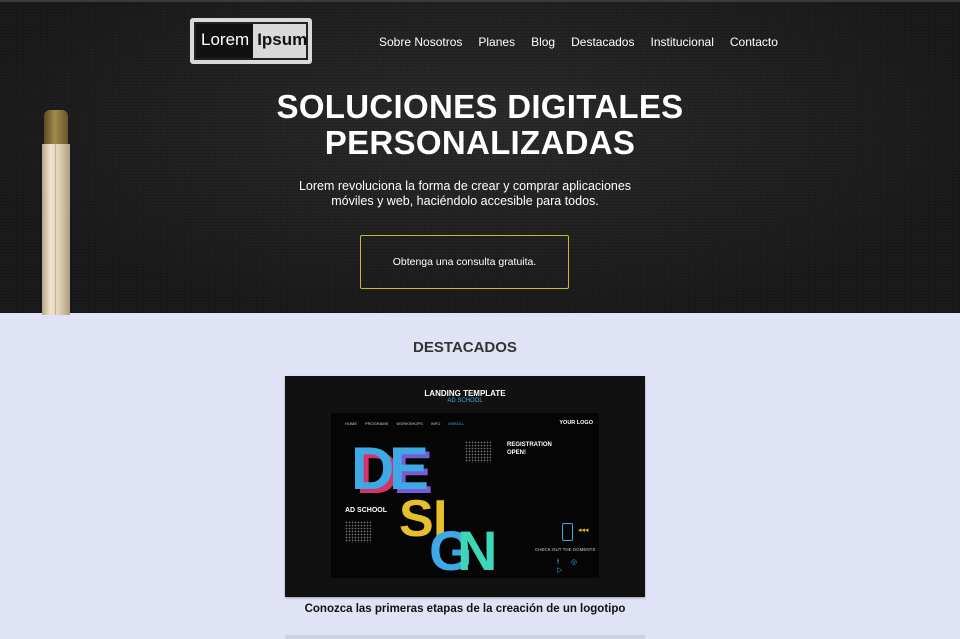  What do you see at coordinates (372, 468) in the screenshot?
I see `letter-d: D` at bounding box center [372, 468].